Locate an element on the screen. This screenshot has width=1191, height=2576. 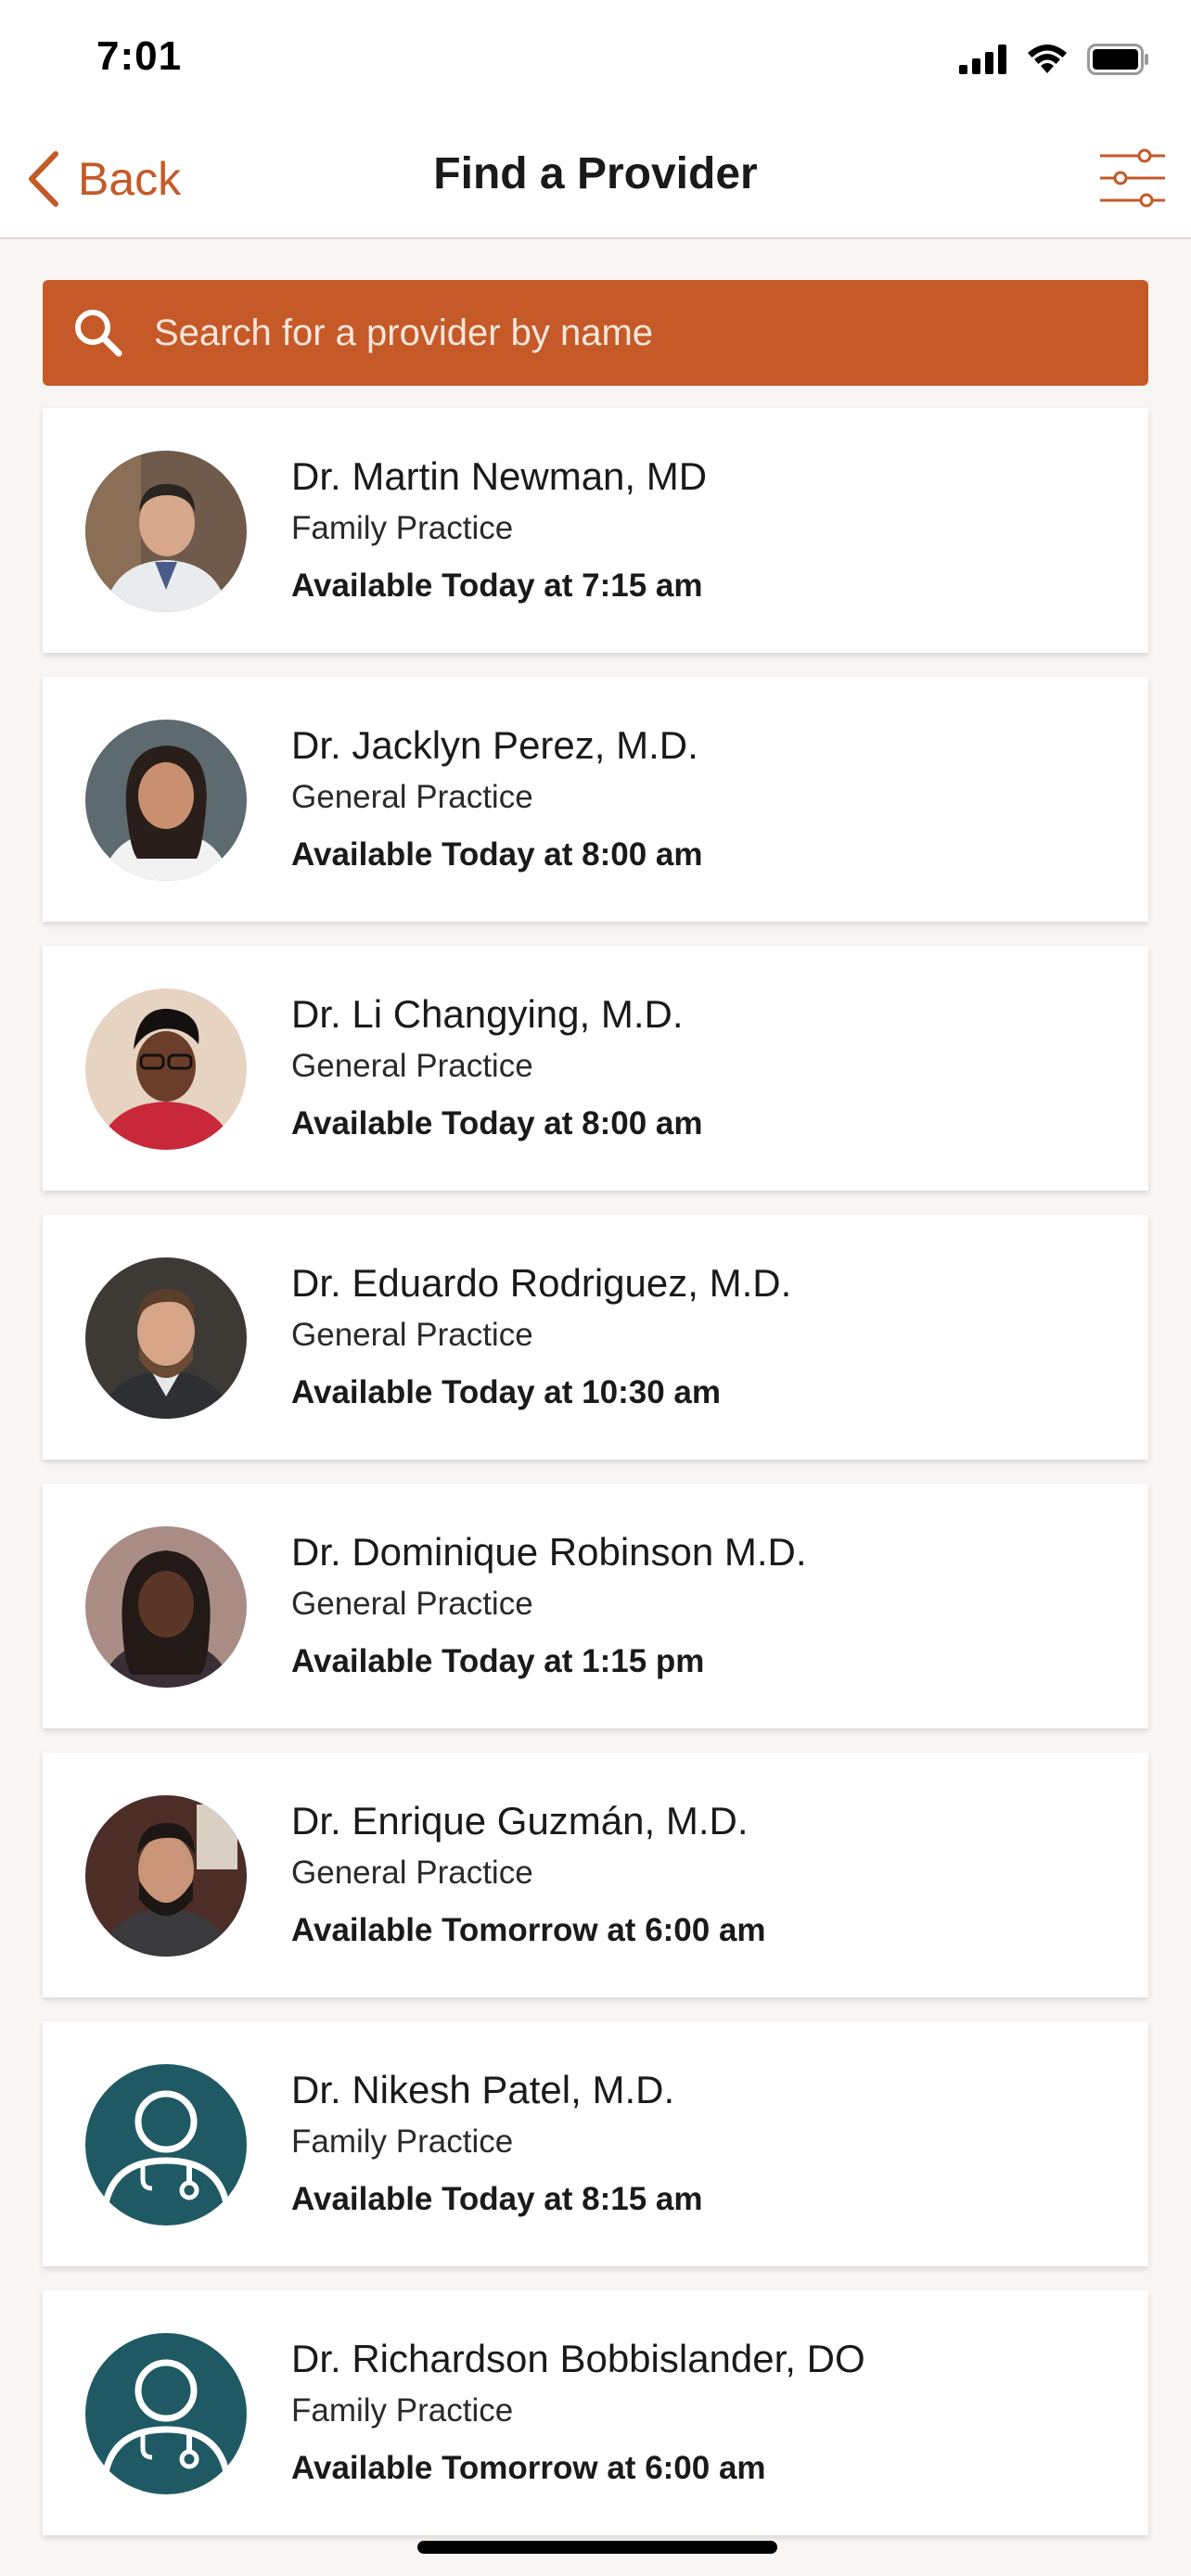
sliders-icon is located at coordinates (1132, 178).